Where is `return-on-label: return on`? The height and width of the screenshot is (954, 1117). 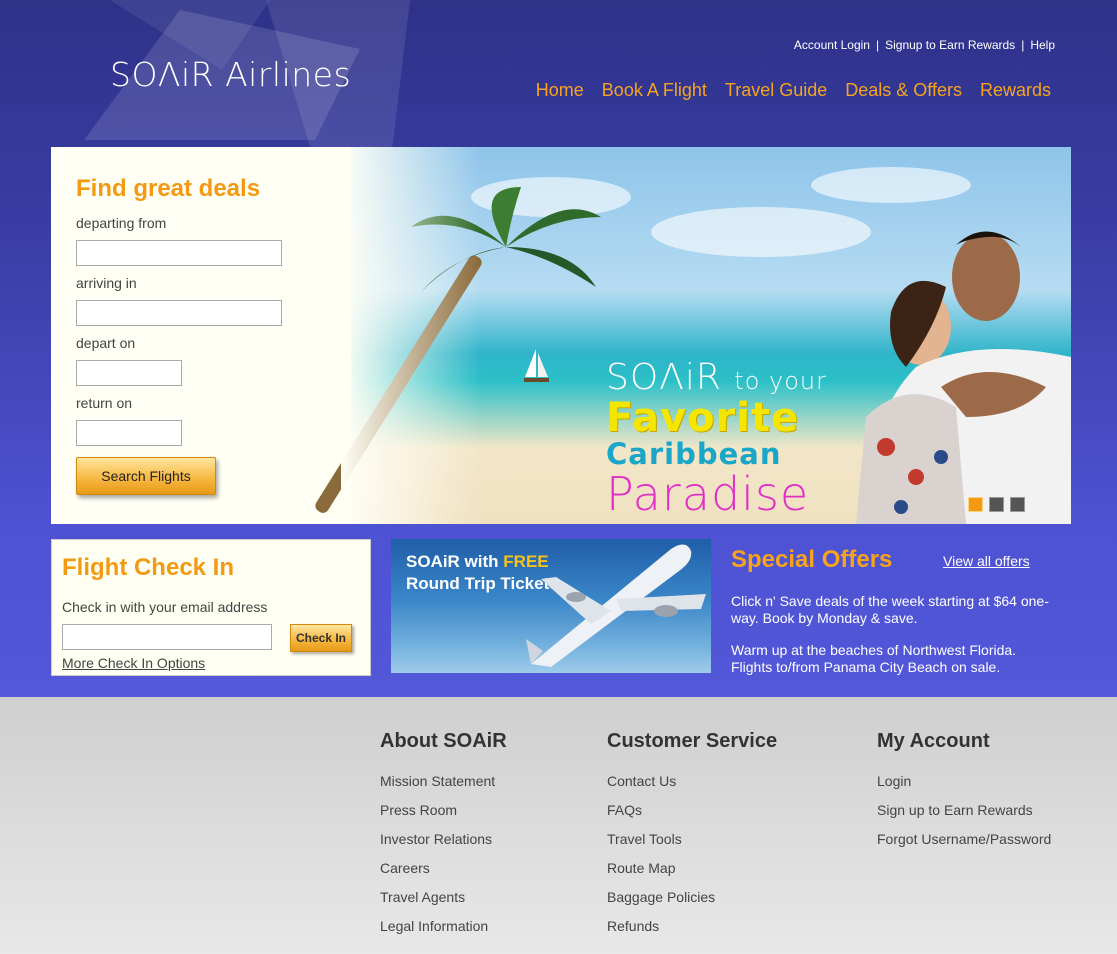 return-on-label: return on is located at coordinates (104, 403).